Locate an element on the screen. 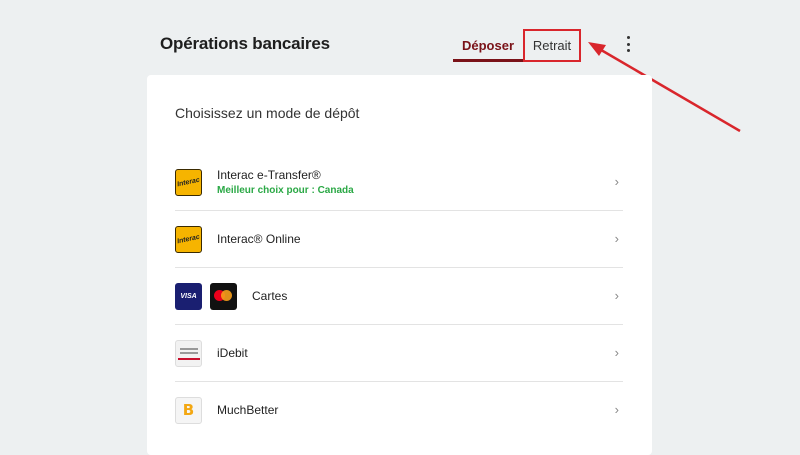 This screenshot has height=455, width=800. page-title: Opérations bancaires is located at coordinates (245, 43).